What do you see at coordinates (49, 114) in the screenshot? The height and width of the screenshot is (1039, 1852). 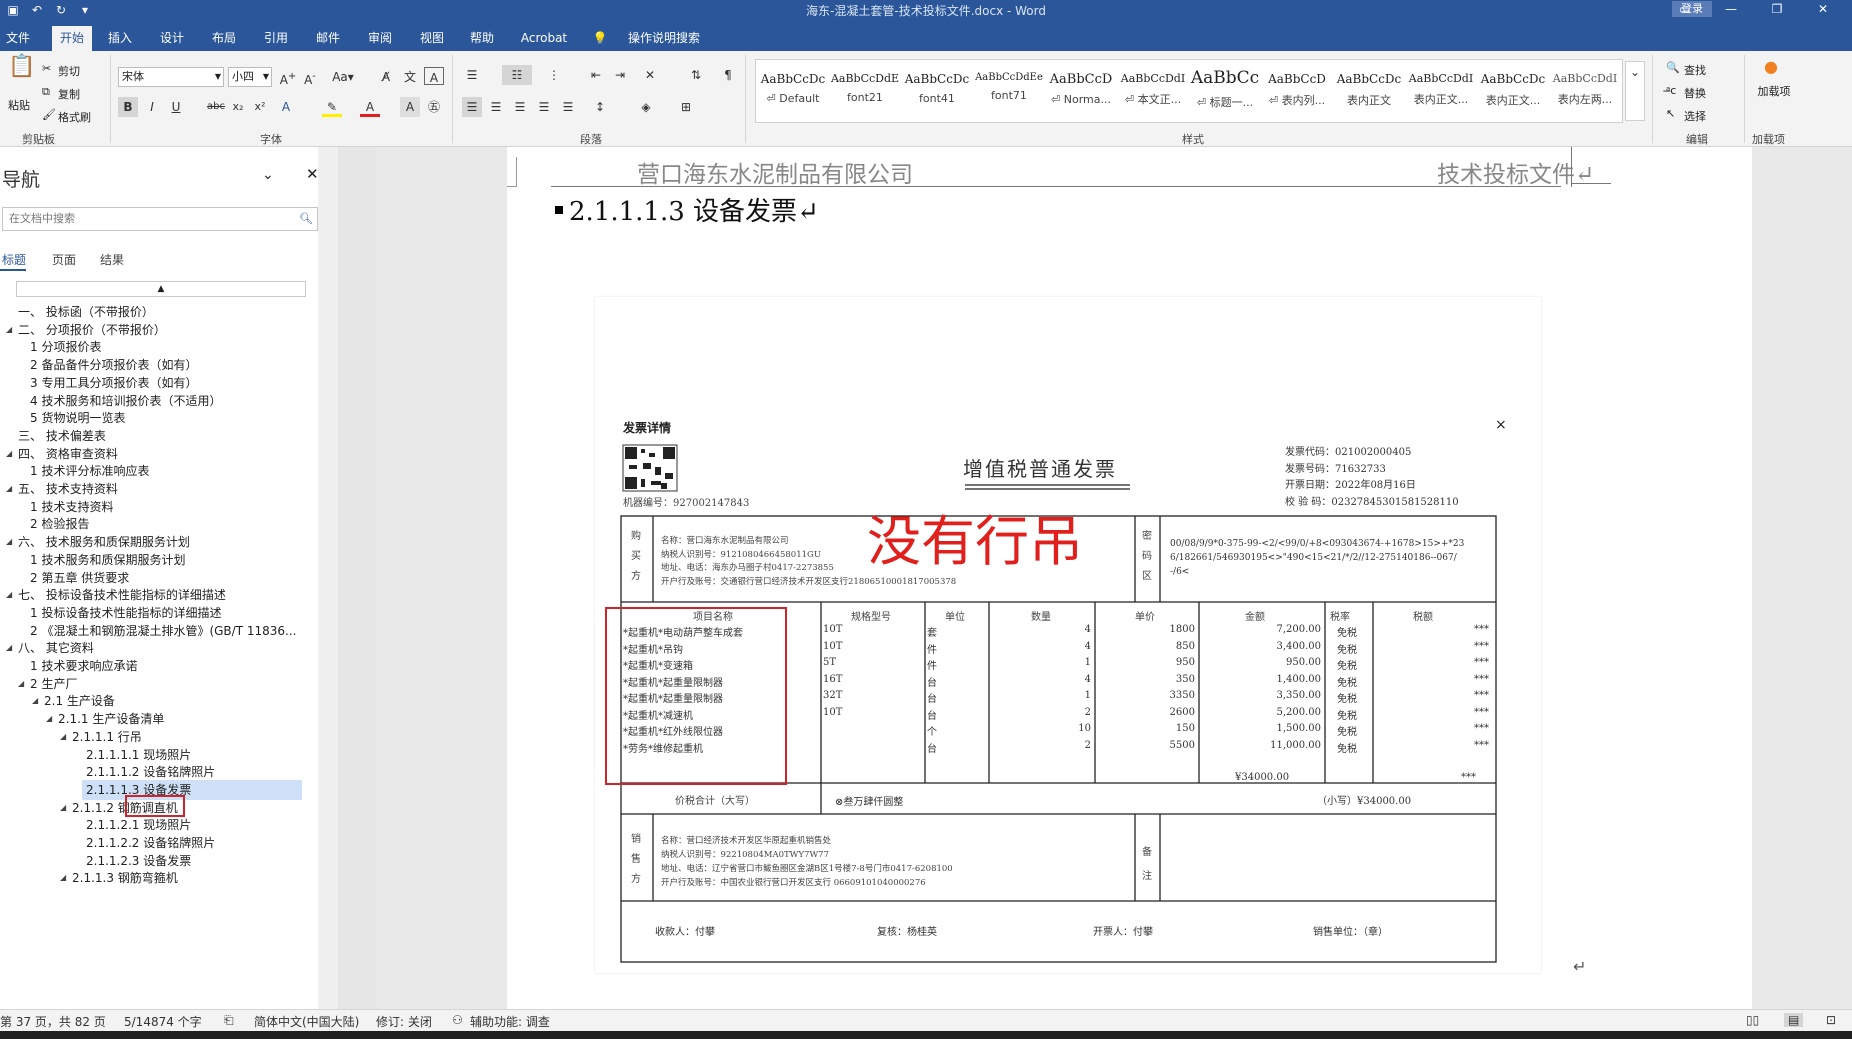 I see `format-painter-icon: 🖌` at bounding box center [49, 114].